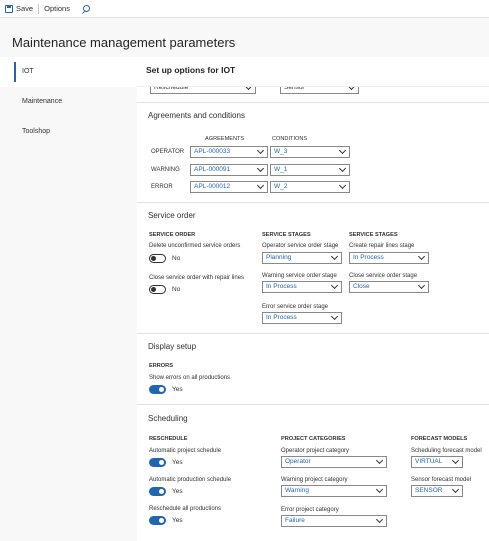 This screenshot has height=541, width=489. What do you see at coordinates (177, 389) in the screenshot?
I see `show-errors-value: Yes` at bounding box center [177, 389].